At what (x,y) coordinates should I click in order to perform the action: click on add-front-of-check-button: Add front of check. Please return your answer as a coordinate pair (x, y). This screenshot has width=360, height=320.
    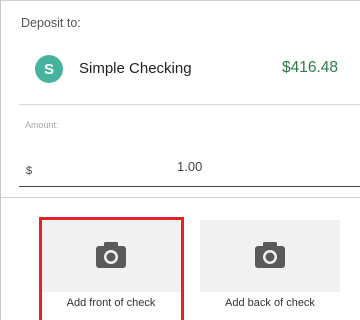
    Looking at the image, I should click on (111, 270).